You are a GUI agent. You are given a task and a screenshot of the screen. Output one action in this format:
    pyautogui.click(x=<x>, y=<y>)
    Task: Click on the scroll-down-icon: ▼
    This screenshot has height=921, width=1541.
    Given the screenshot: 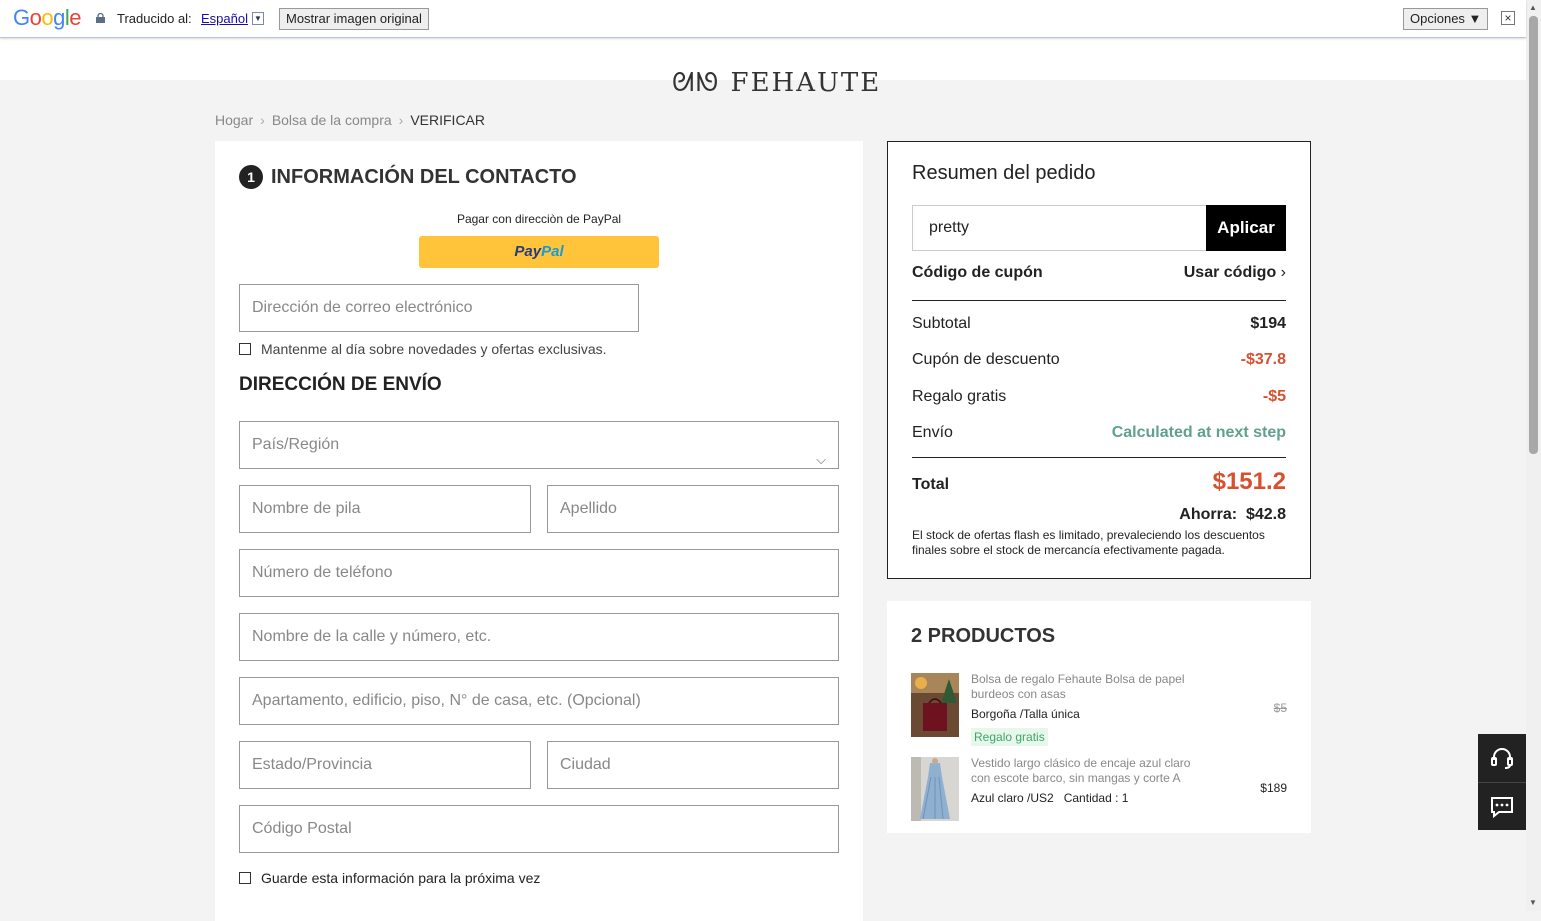 What is the action you would take?
    pyautogui.click(x=1533, y=902)
    